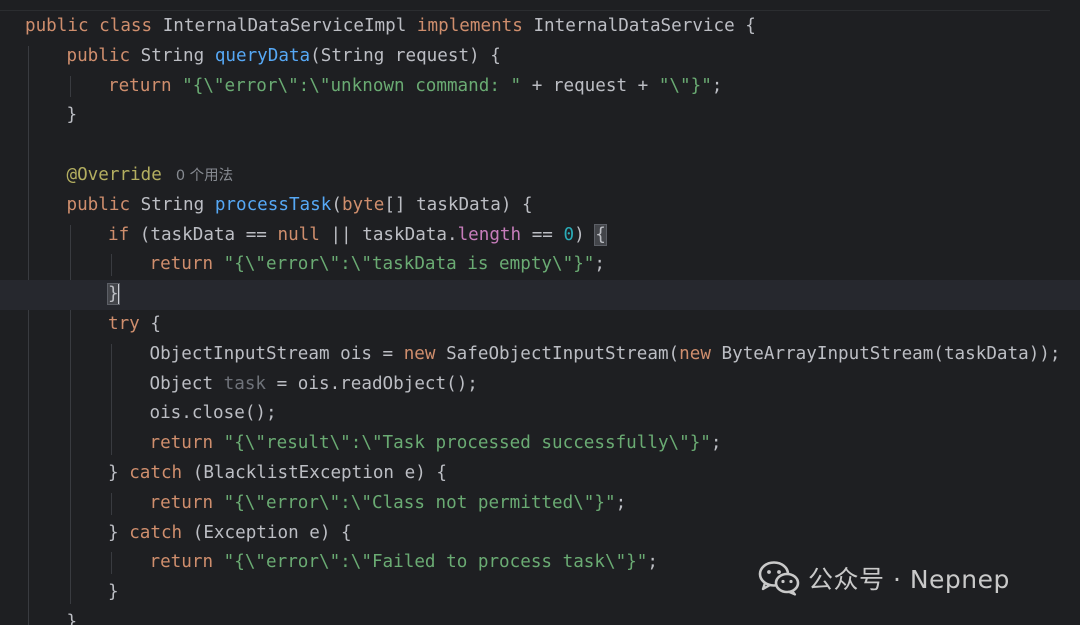 The width and height of the screenshot is (1080, 625). I want to click on code-token: ByteArrayInputStream(taskData));, so click(891, 353).